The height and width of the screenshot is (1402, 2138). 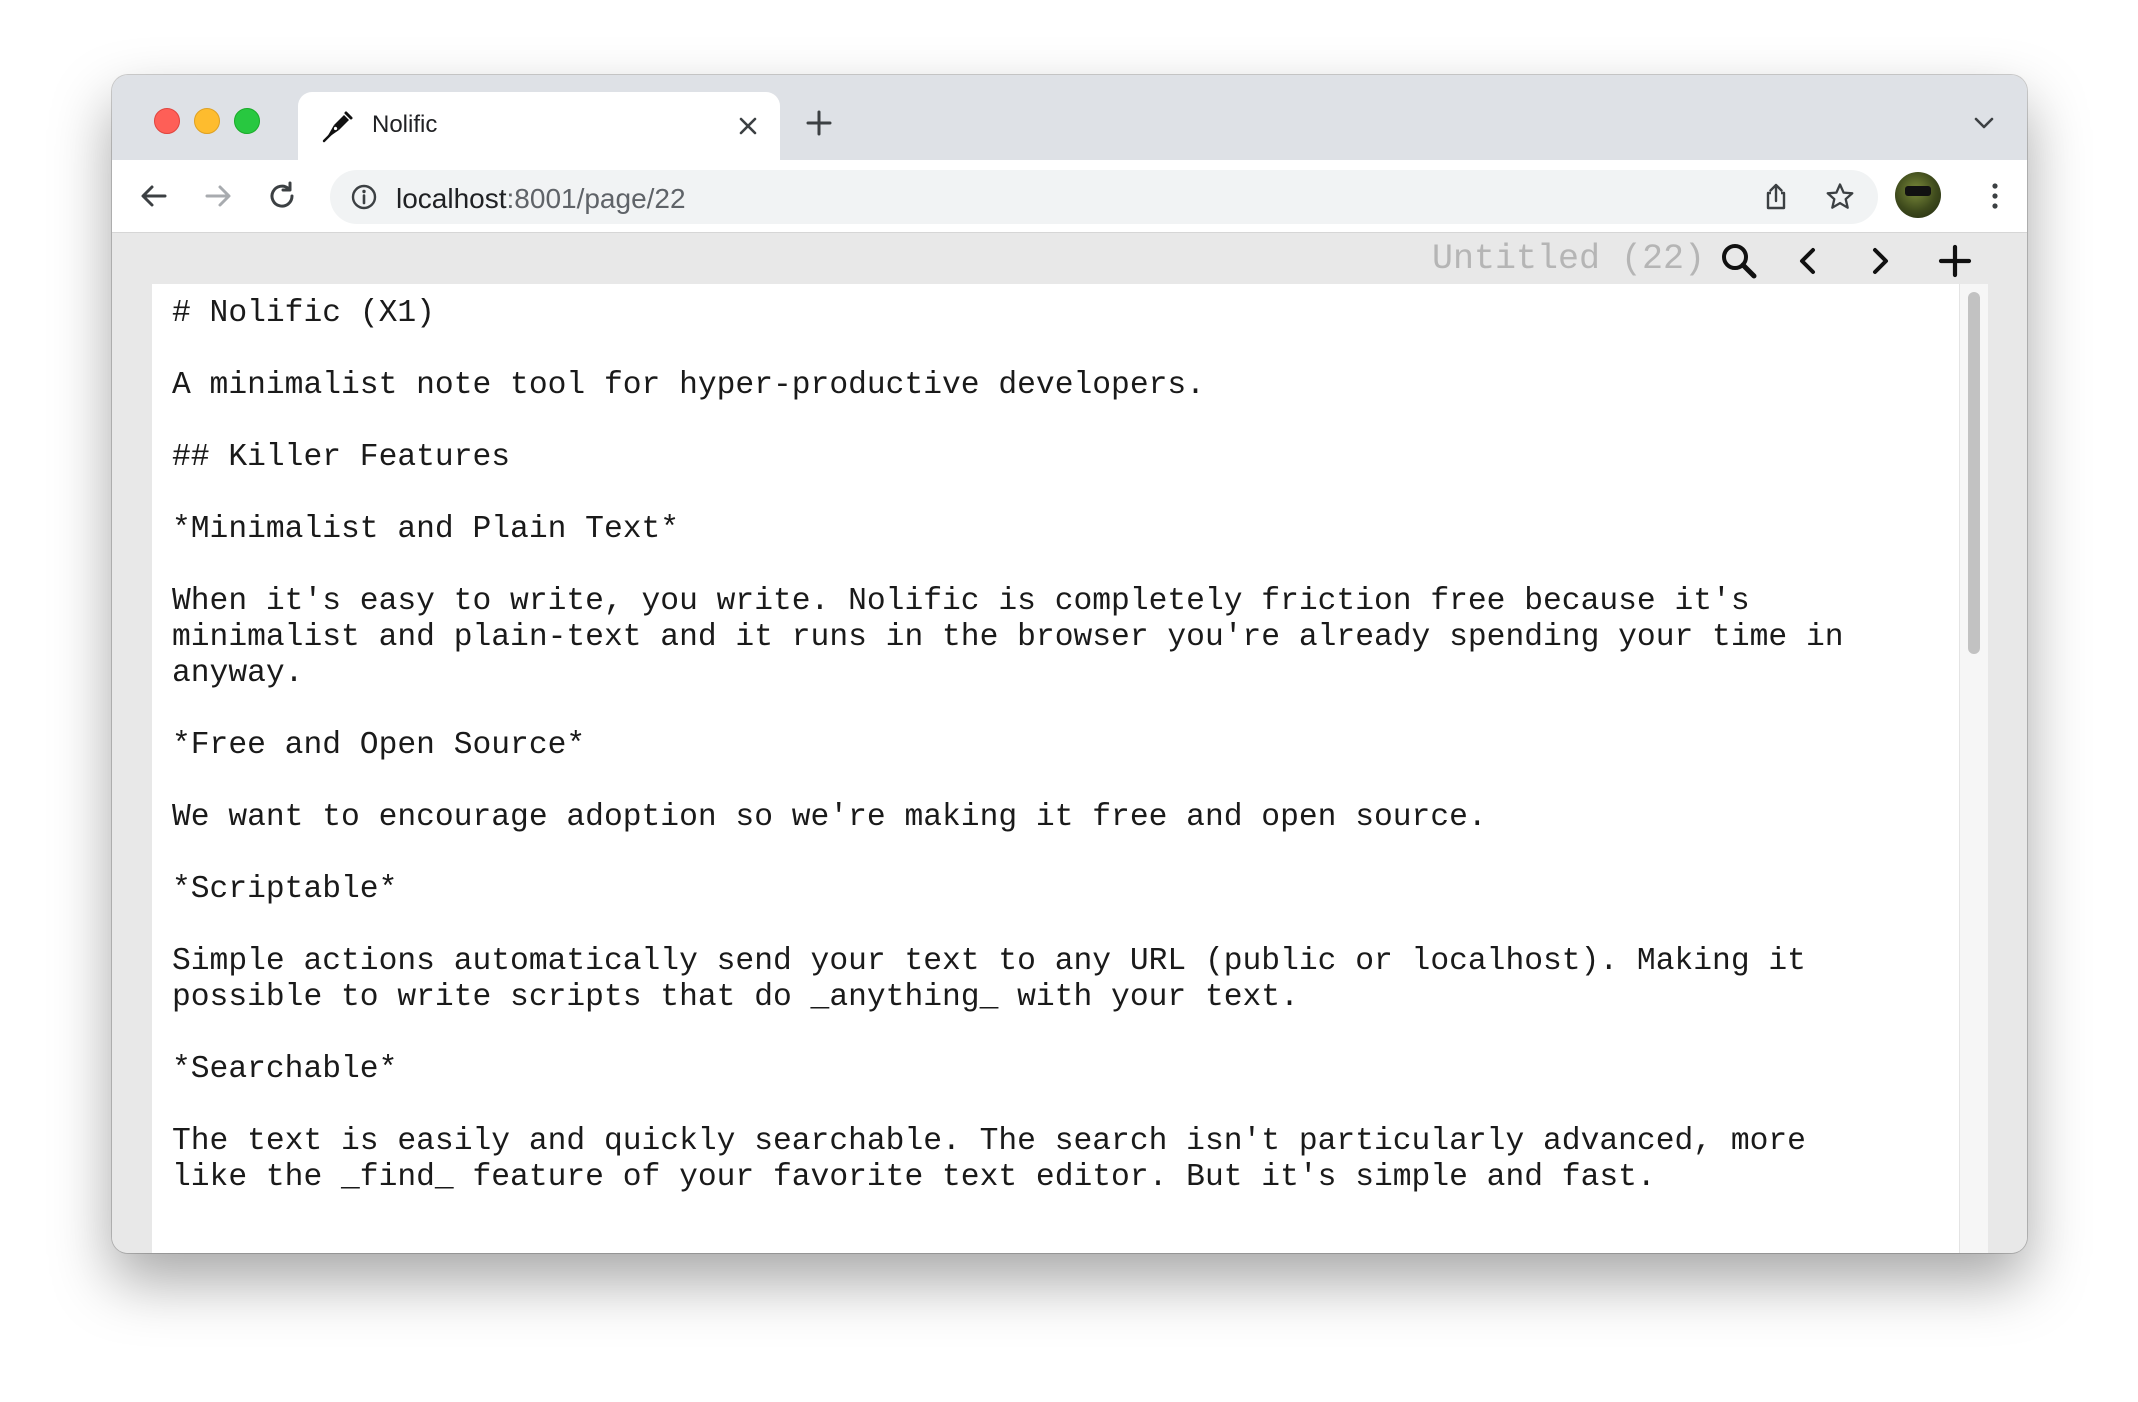 I want to click on note-title: Untitled (22), so click(x=1568, y=259).